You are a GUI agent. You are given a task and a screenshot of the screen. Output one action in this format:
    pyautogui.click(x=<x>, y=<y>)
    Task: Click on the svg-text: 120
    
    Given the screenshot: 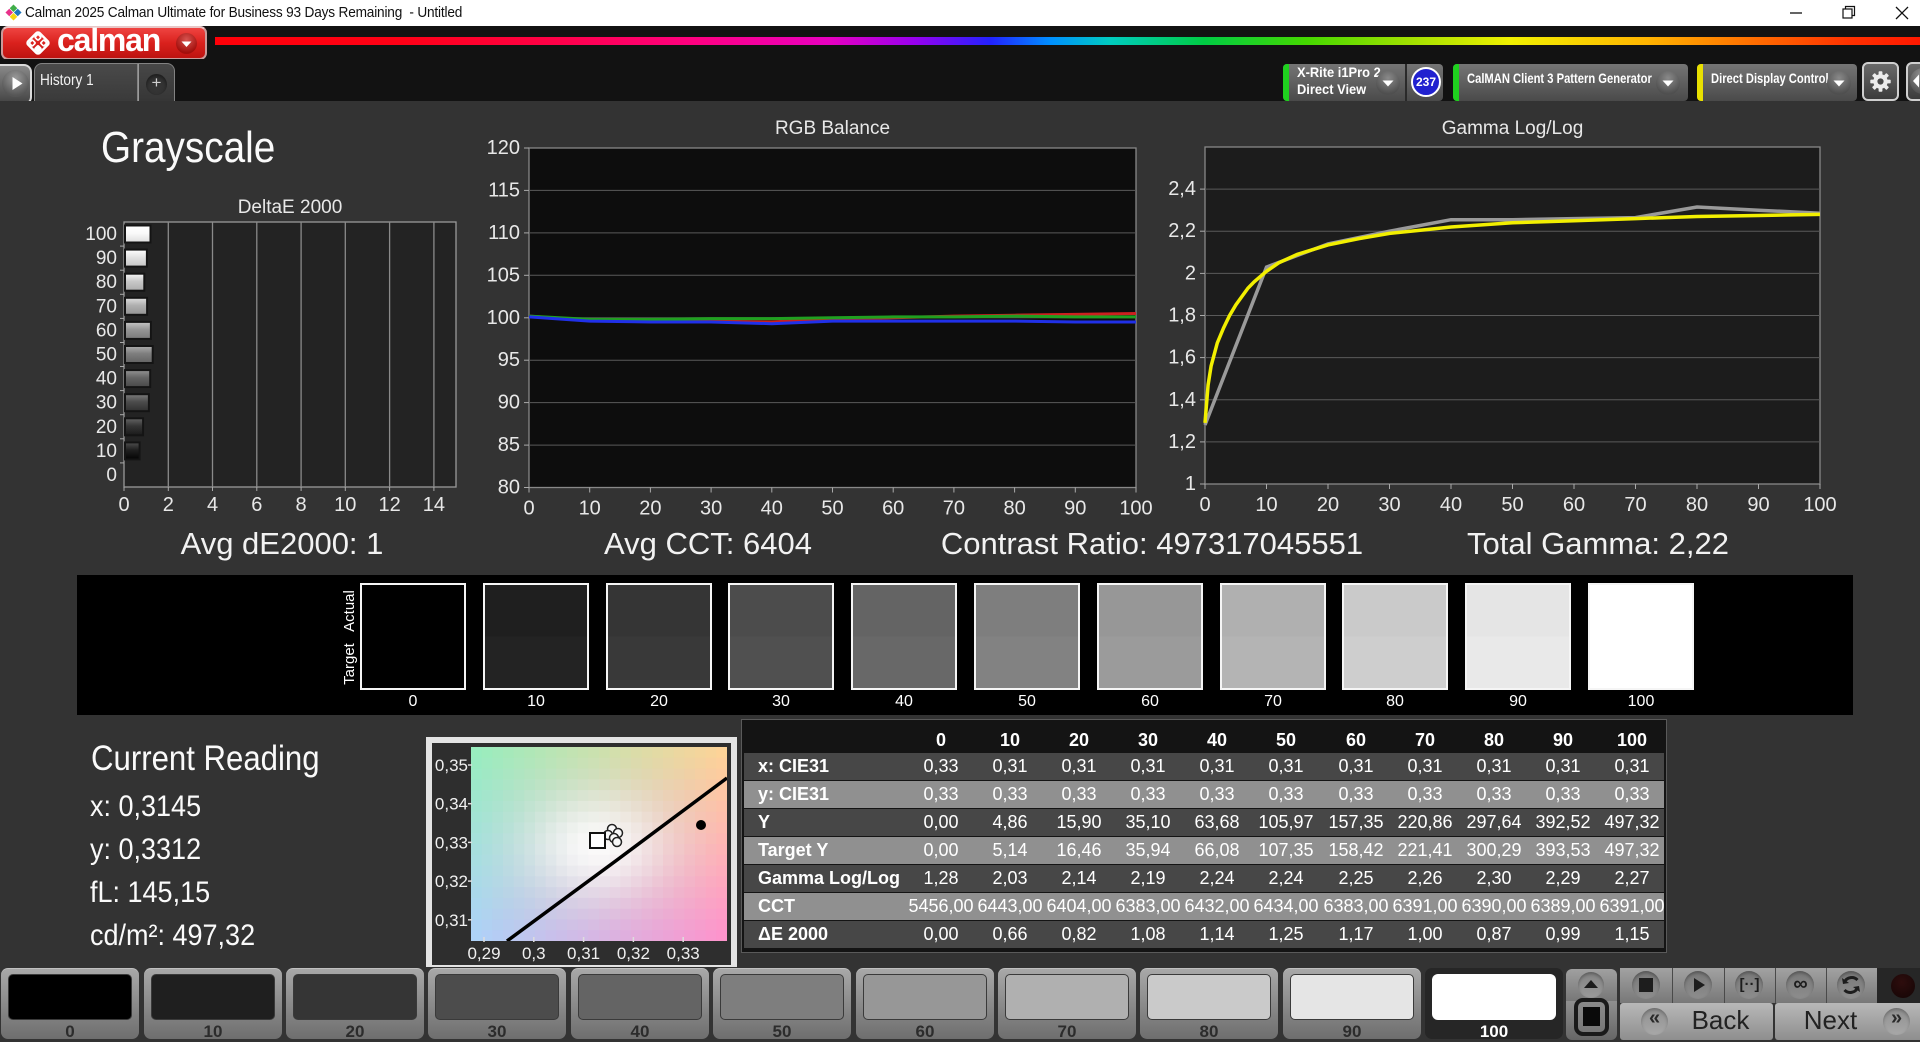 What is the action you would take?
    pyautogui.click(x=503, y=148)
    